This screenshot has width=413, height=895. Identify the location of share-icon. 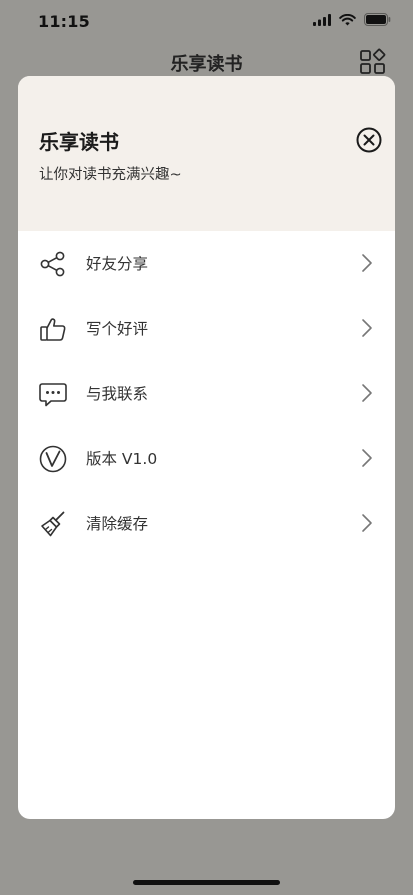
(53, 264).